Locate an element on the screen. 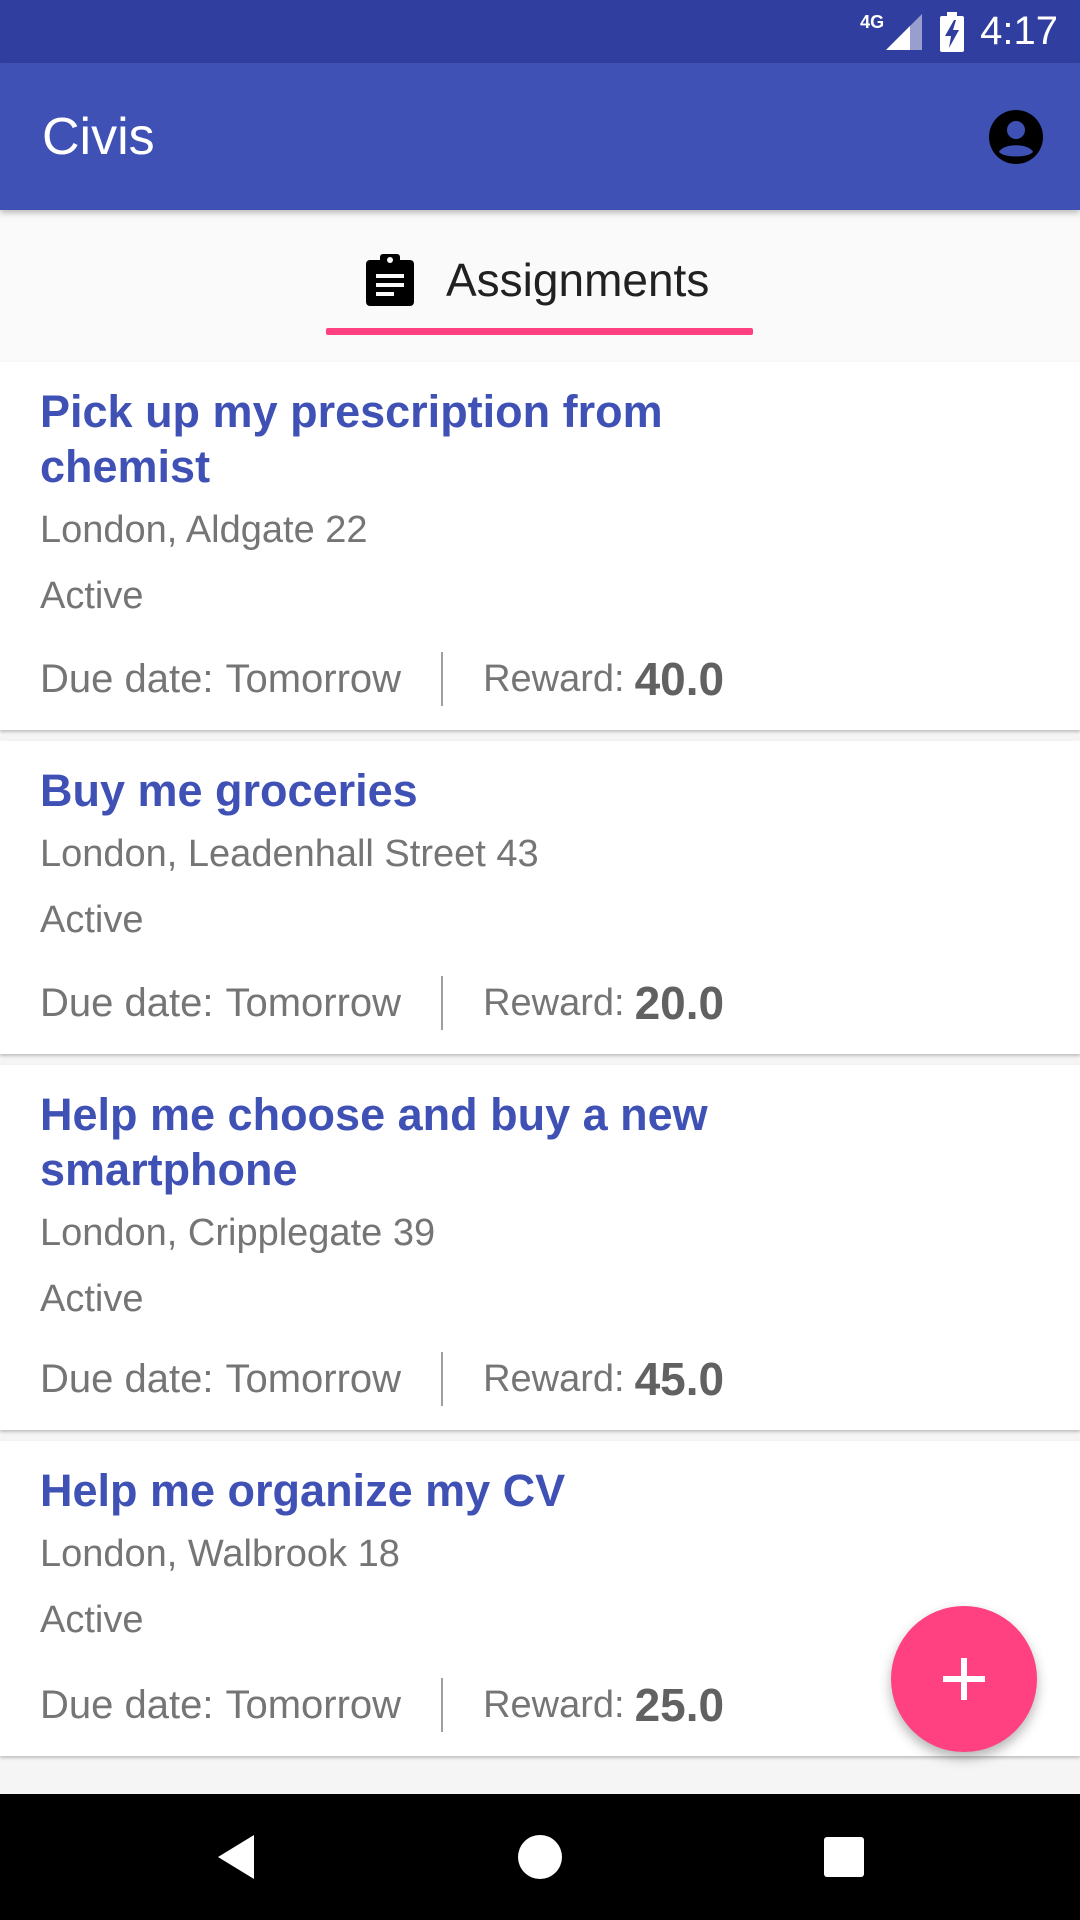 Image resolution: width=1080 pixels, height=1920 pixels. assignment-meta: Due date: Tomorrow Reward: 45.0 is located at coordinates (382, 1379).